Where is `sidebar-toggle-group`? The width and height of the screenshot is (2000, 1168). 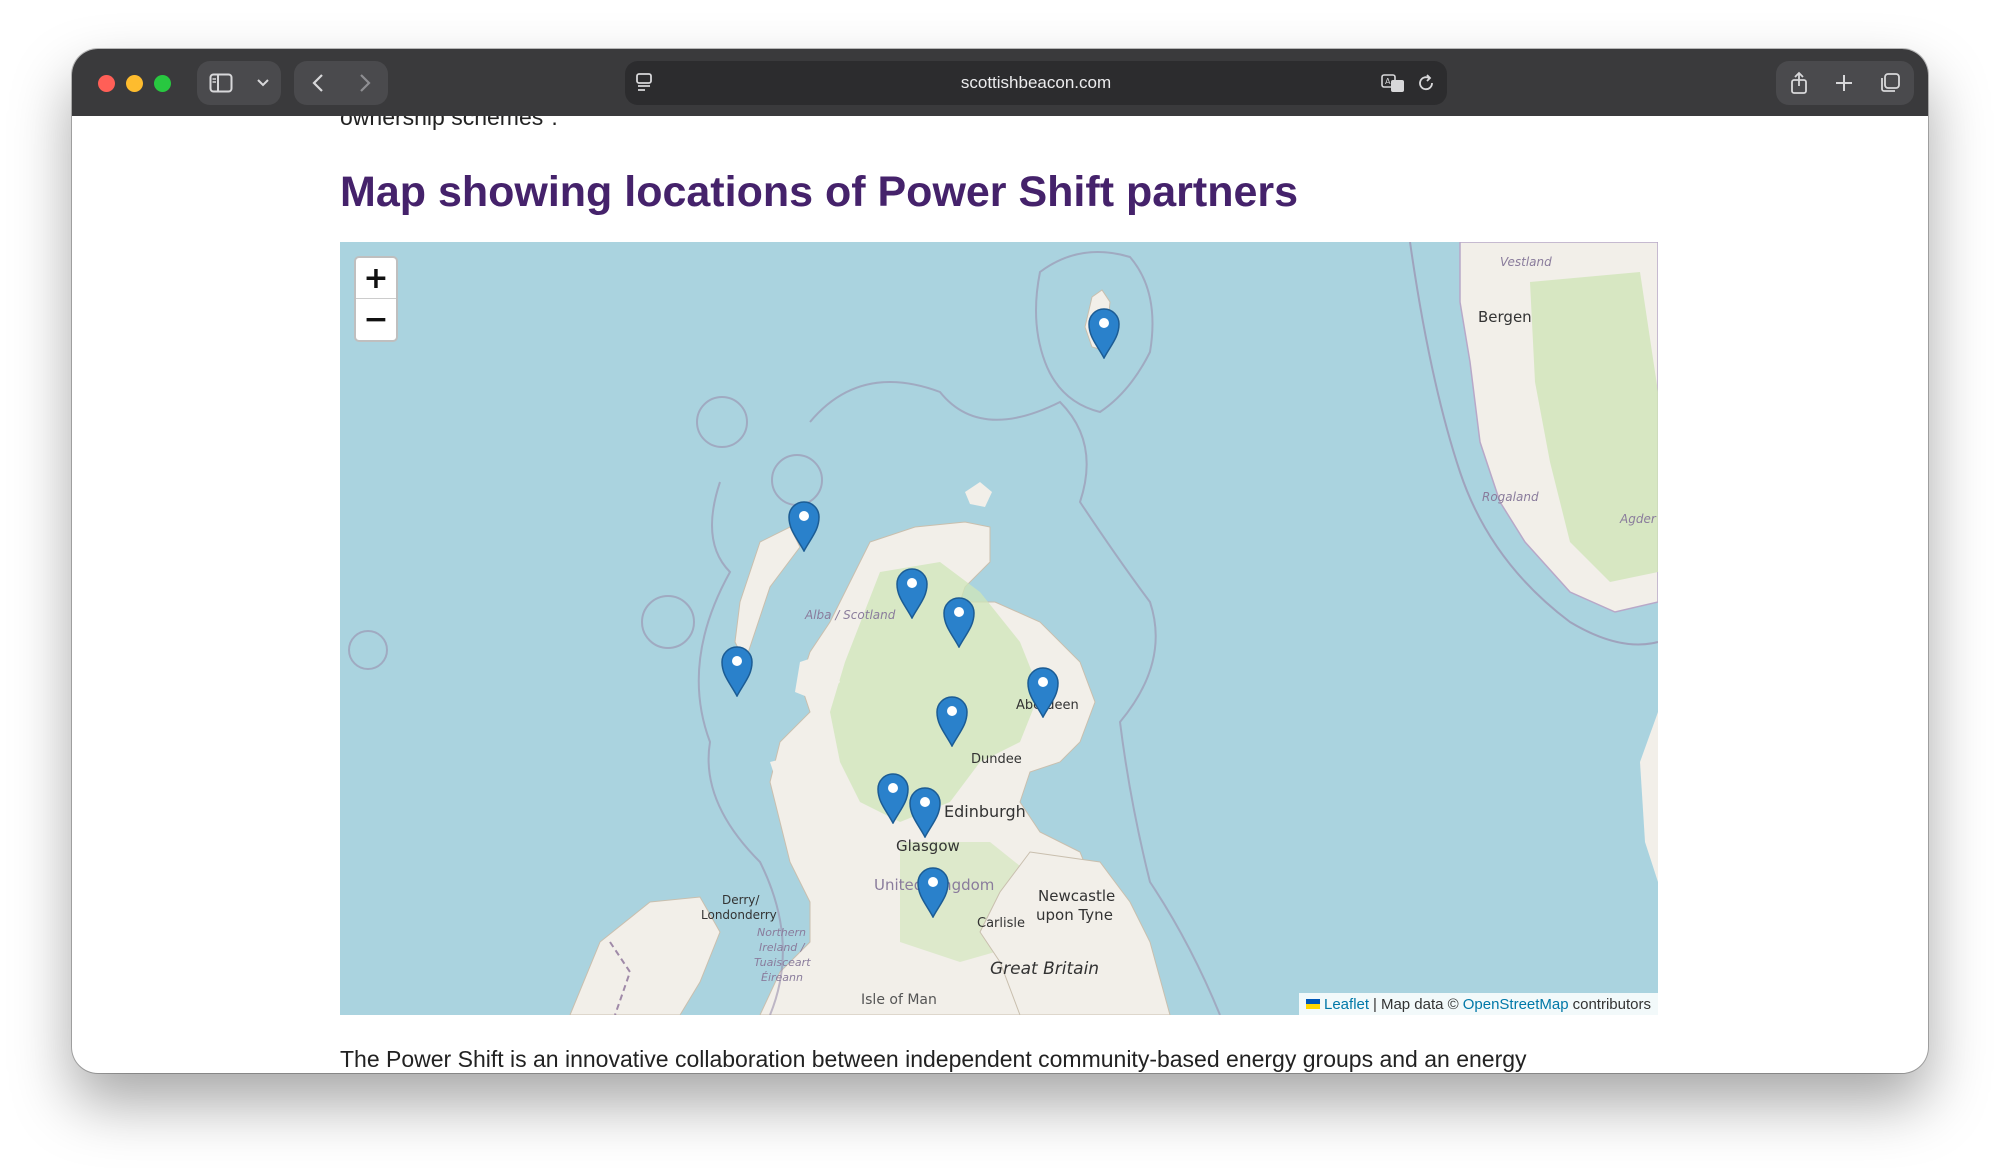
sidebar-toggle-group is located at coordinates (239, 83).